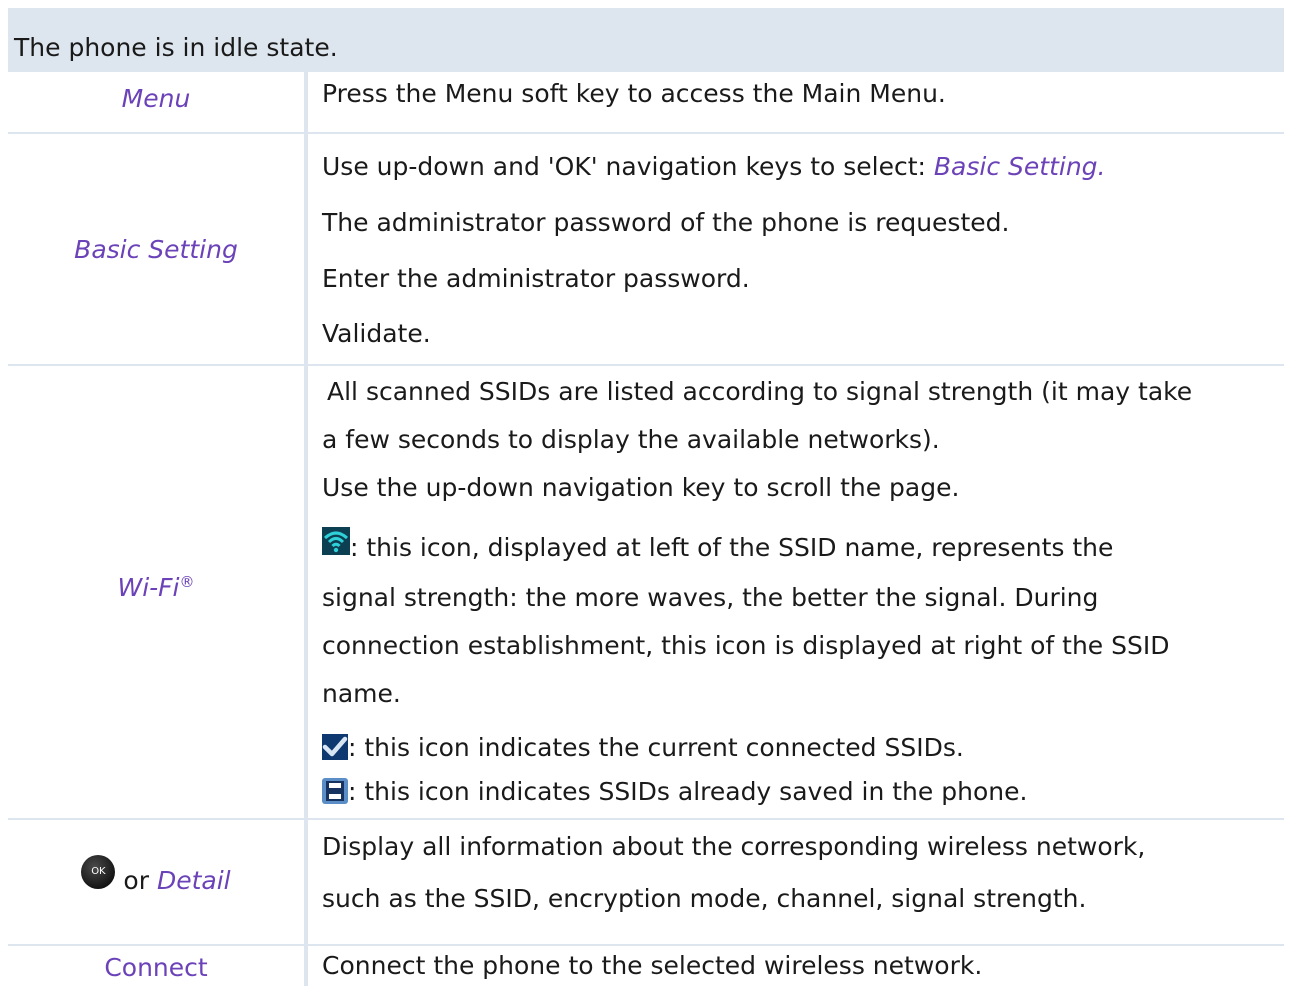 The height and width of the screenshot is (986, 1292). What do you see at coordinates (335, 791) in the screenshot?
I see `saved-icon` at bounding box center [335, 791].